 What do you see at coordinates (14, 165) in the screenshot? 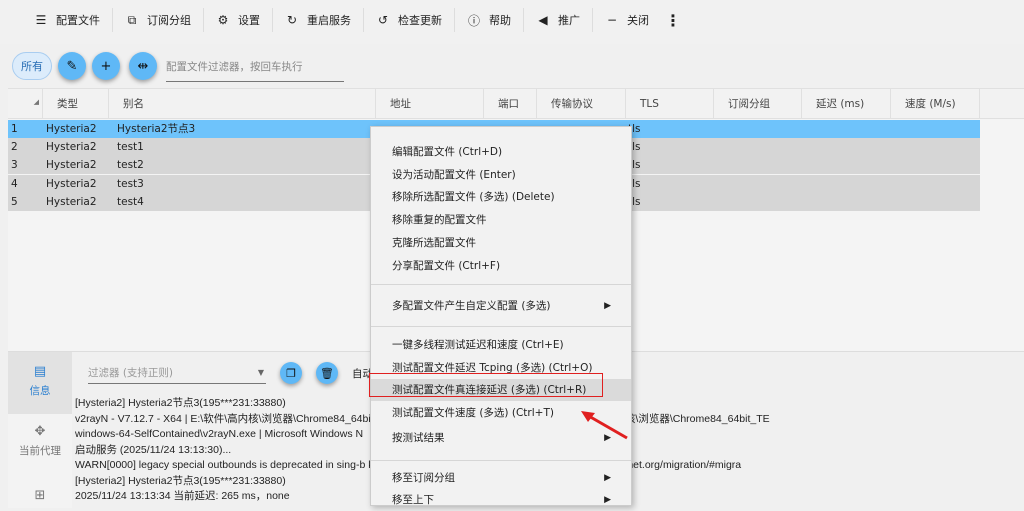
I see `cell-num: 3` at bounding box center [14, 165].